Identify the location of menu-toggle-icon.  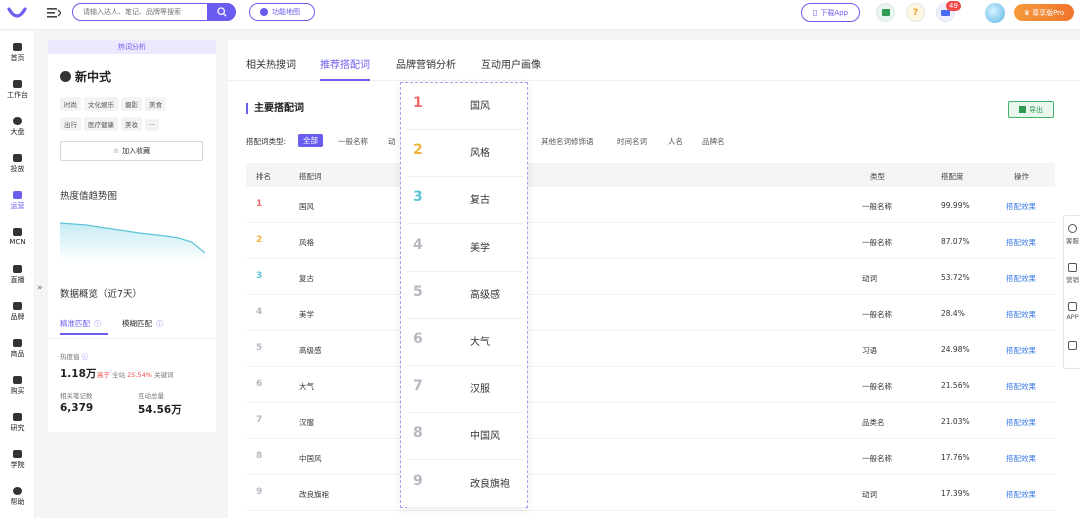
(54, 13).